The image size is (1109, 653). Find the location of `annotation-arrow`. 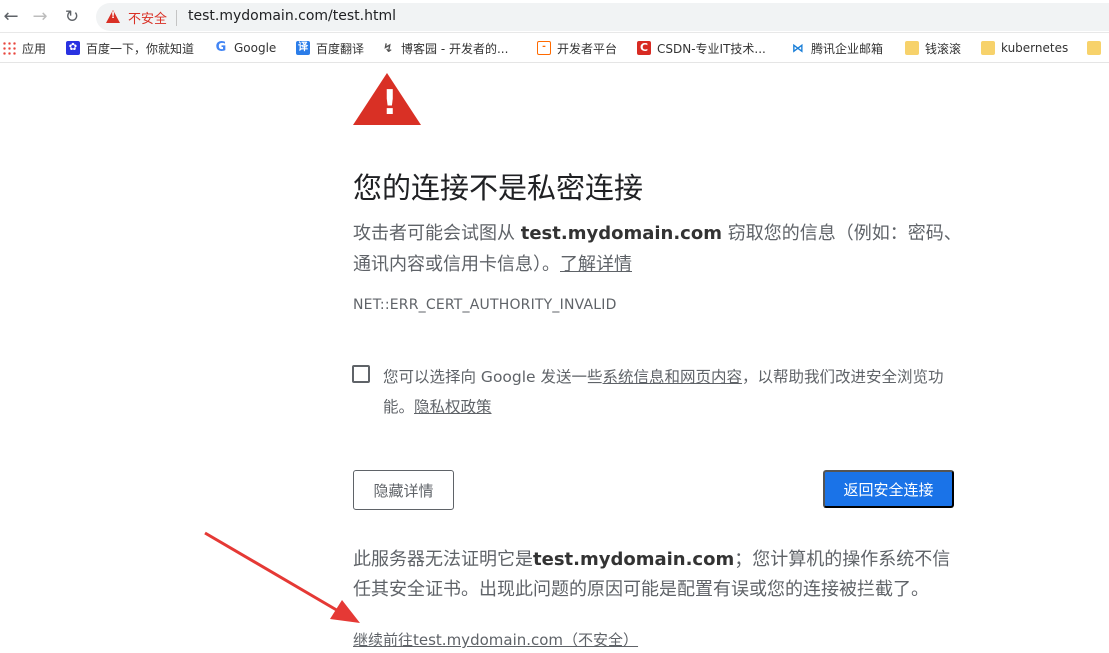

annotation-arrow is located at coordinates (282, 577).